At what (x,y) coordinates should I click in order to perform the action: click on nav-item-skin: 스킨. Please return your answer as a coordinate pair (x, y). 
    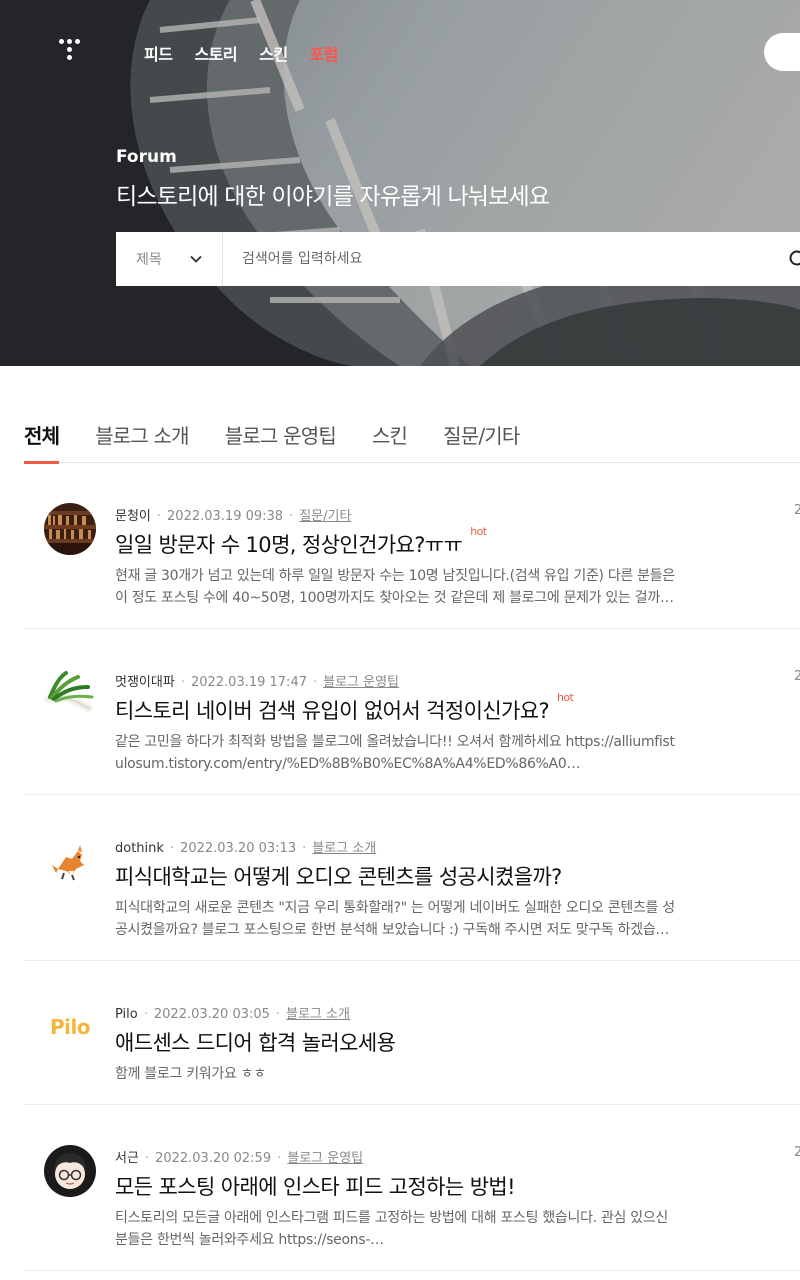
    Looking at the image, I should click on (273, 53).